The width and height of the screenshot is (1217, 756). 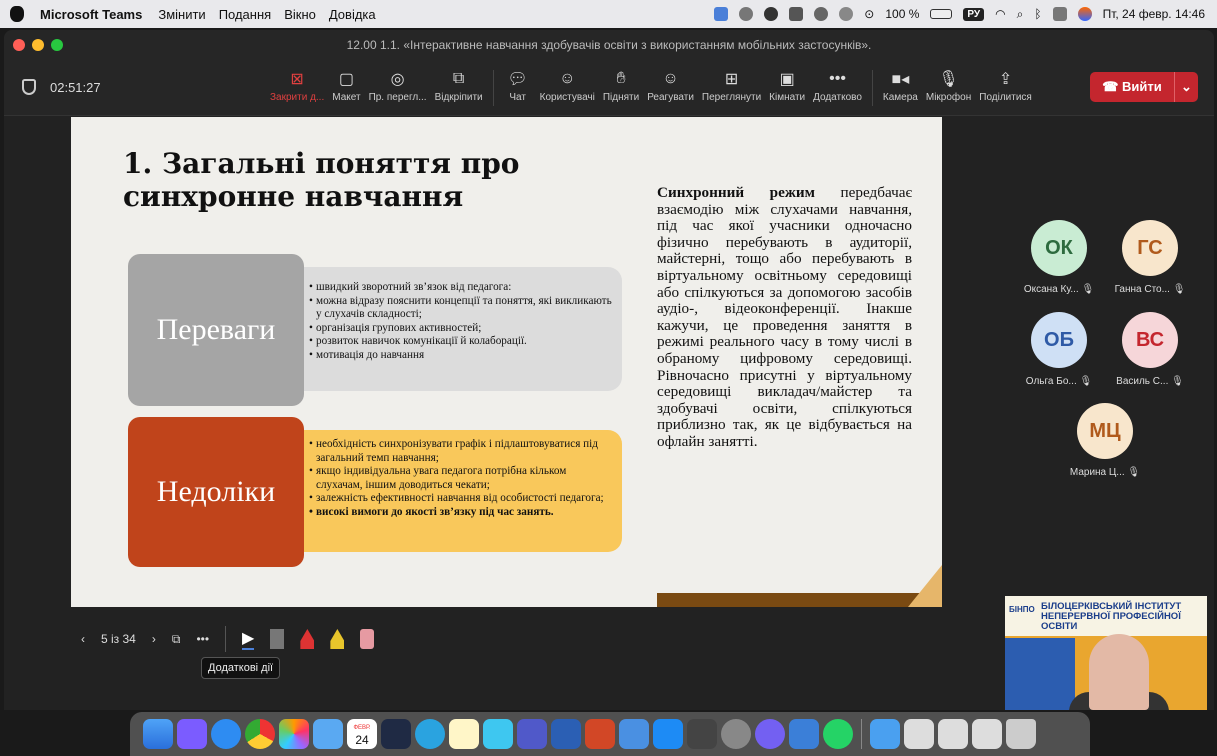 I want to click on word-icon, so click(x=566, y=734).